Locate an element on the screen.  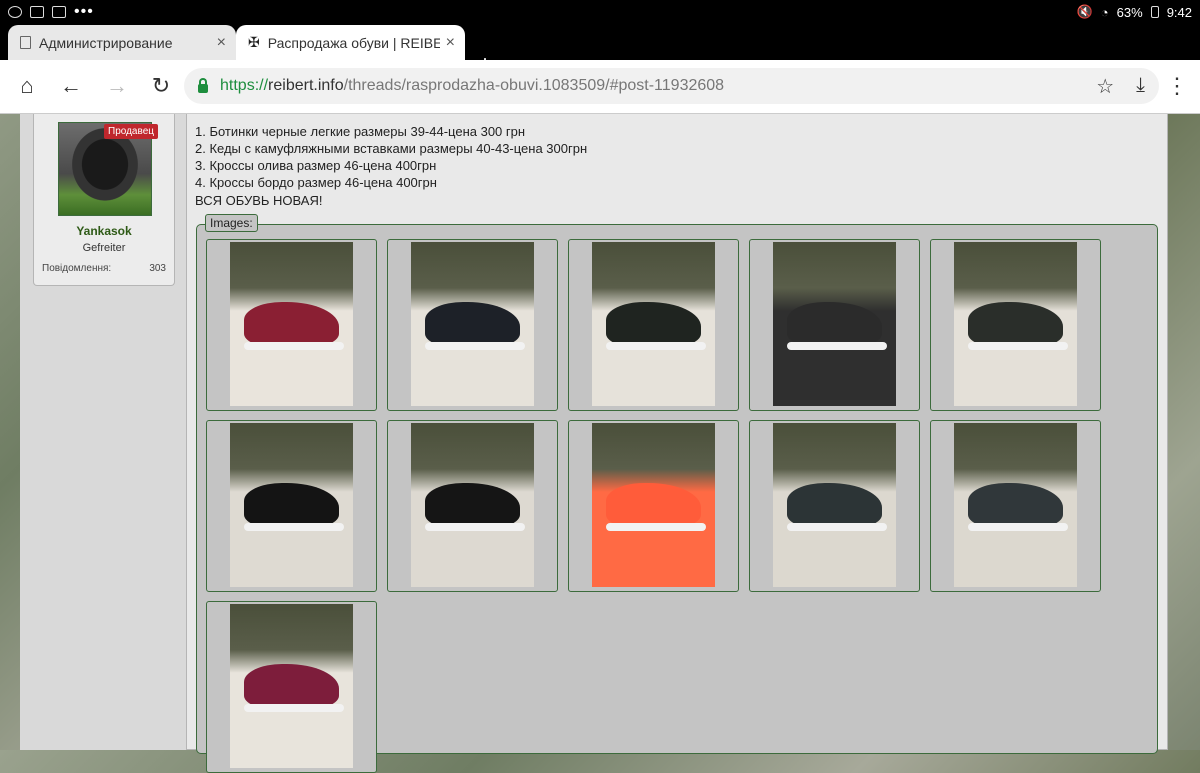
menu-icon: ⋮ is located at coordinates (1177, 86).